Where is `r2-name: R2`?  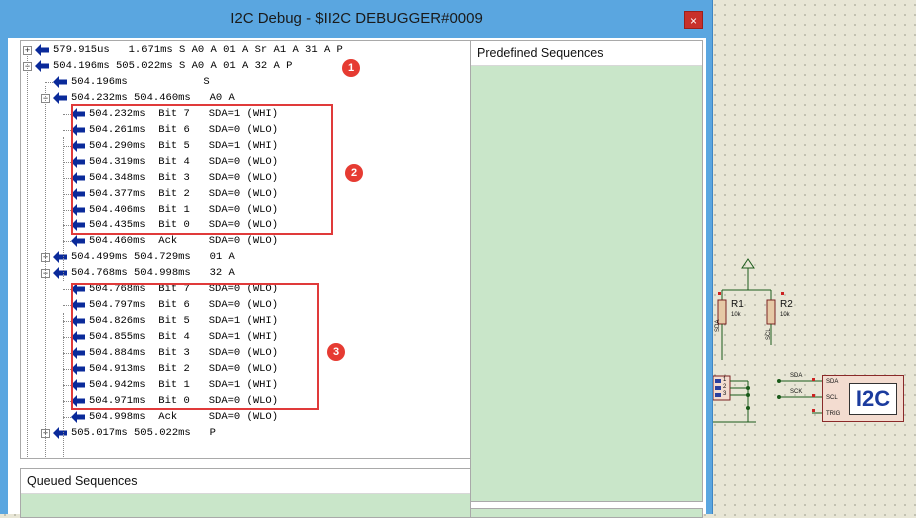 r2-name: R2 is located at coordinates (786, 304).